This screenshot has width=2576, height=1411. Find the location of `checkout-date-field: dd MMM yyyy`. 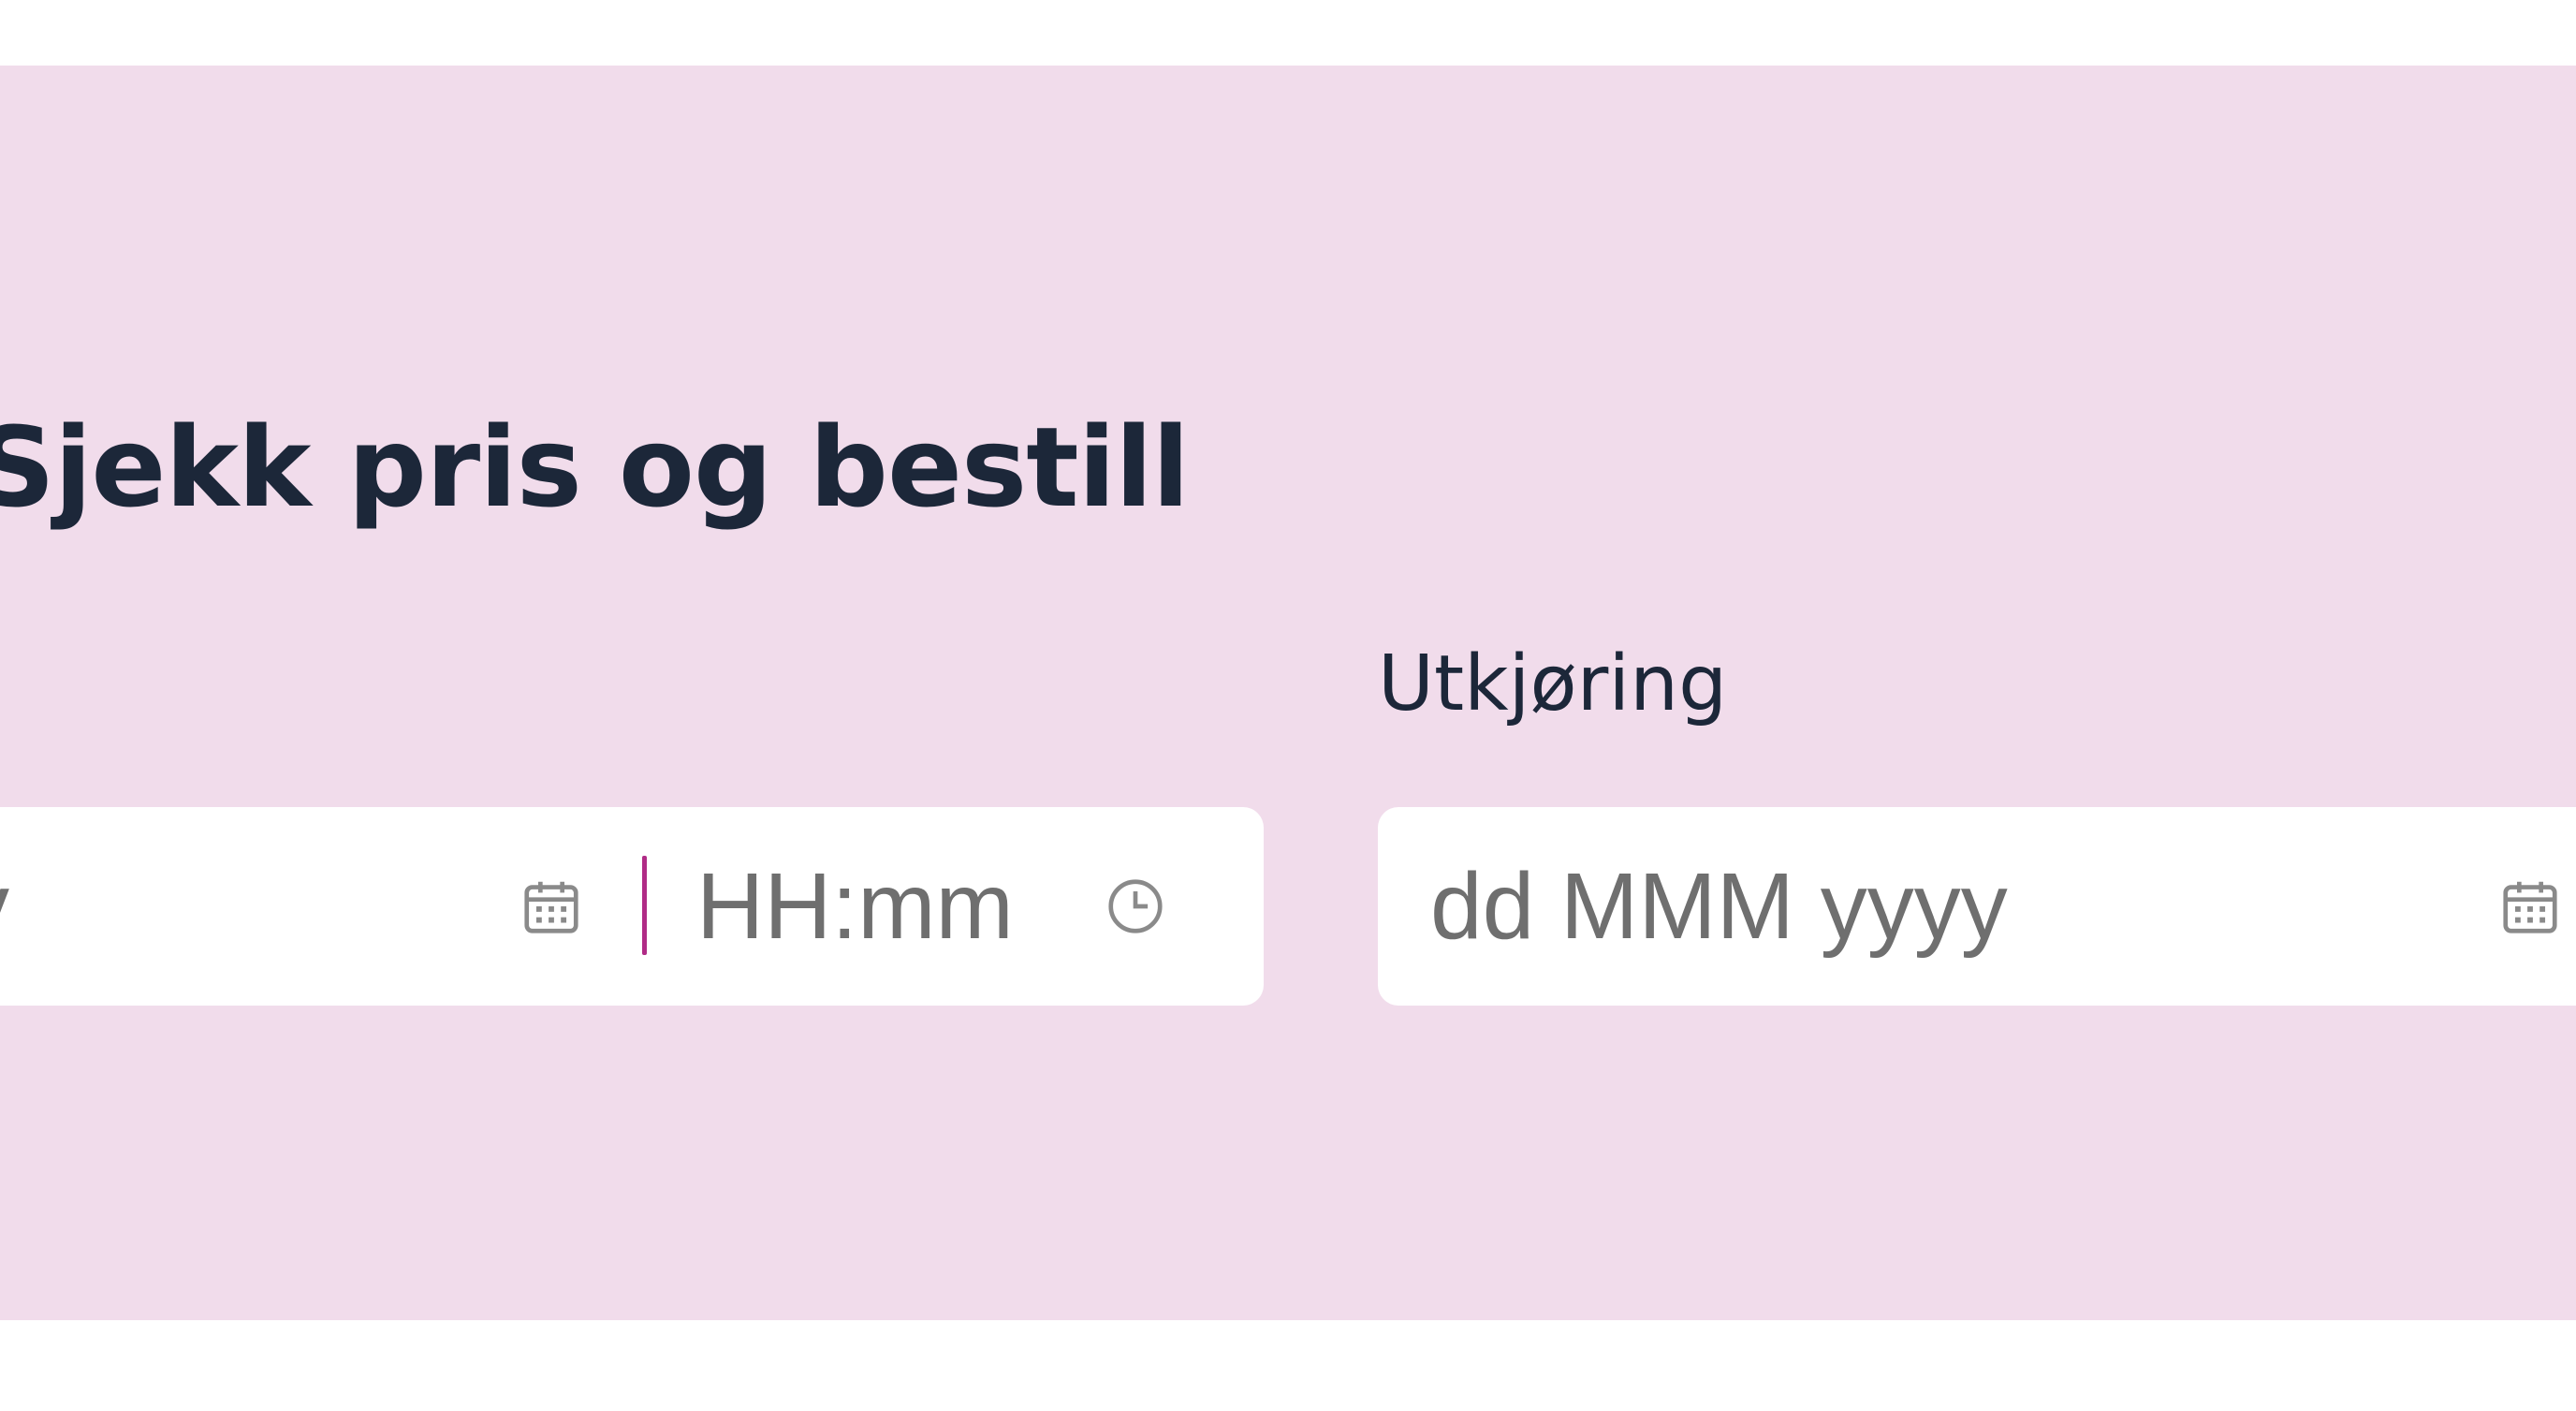

checkout-date-field: dd MMM yyyy is located at coordinates (1977, 906).